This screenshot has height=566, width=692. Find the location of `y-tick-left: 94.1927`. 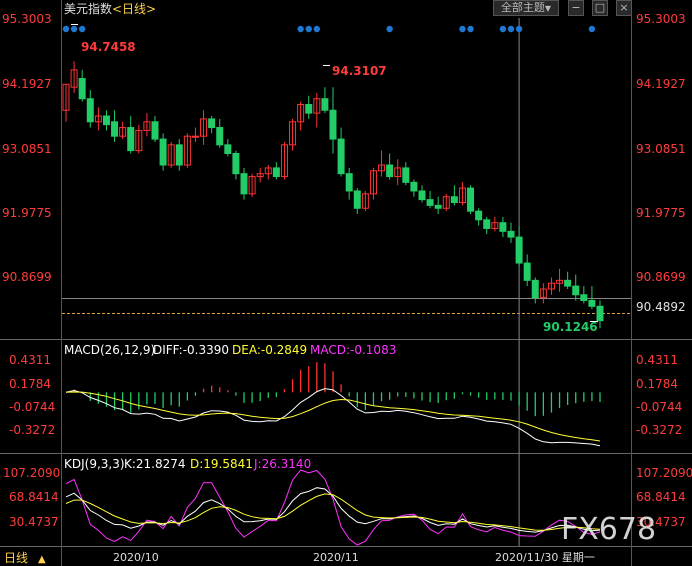

y-tick-left: 94.1927 is located at coordinates (27, 84).